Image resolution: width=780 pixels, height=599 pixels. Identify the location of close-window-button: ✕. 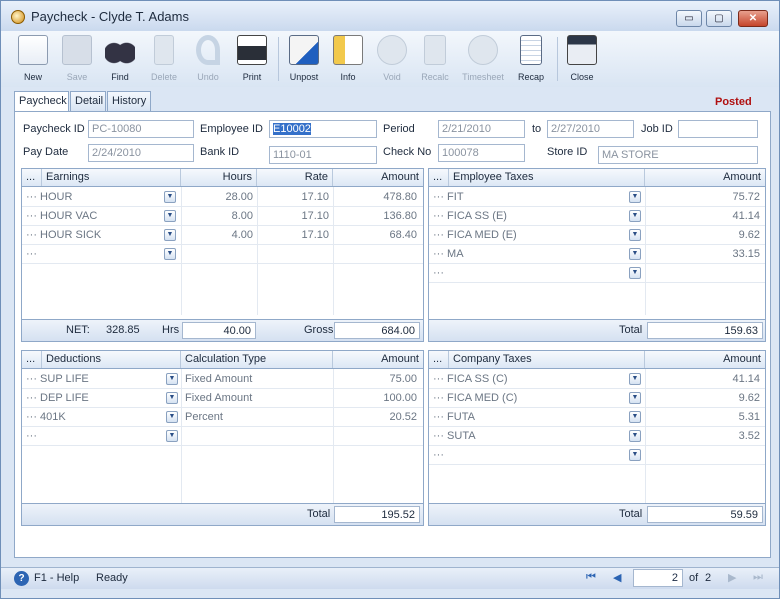
(753, 18).